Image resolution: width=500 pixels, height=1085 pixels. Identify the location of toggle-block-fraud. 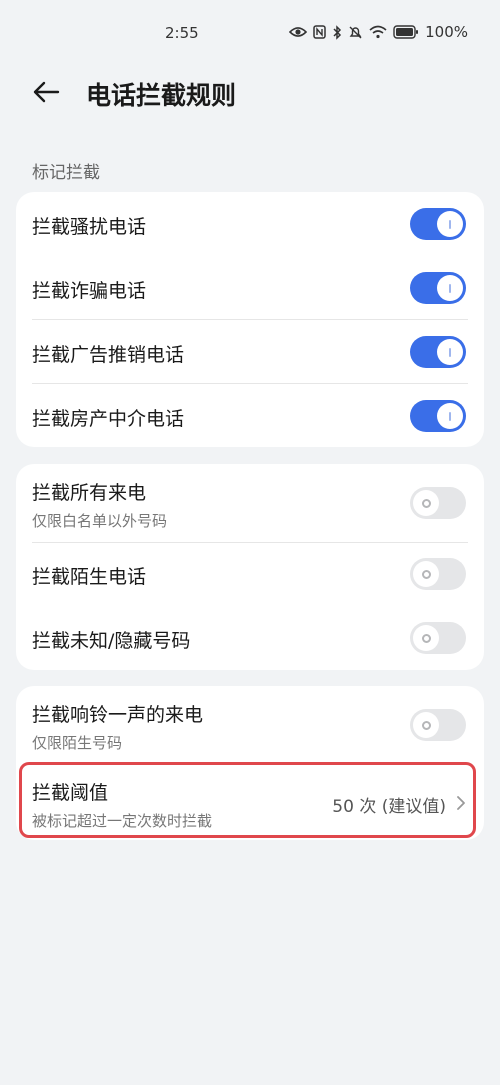
(438, 288).